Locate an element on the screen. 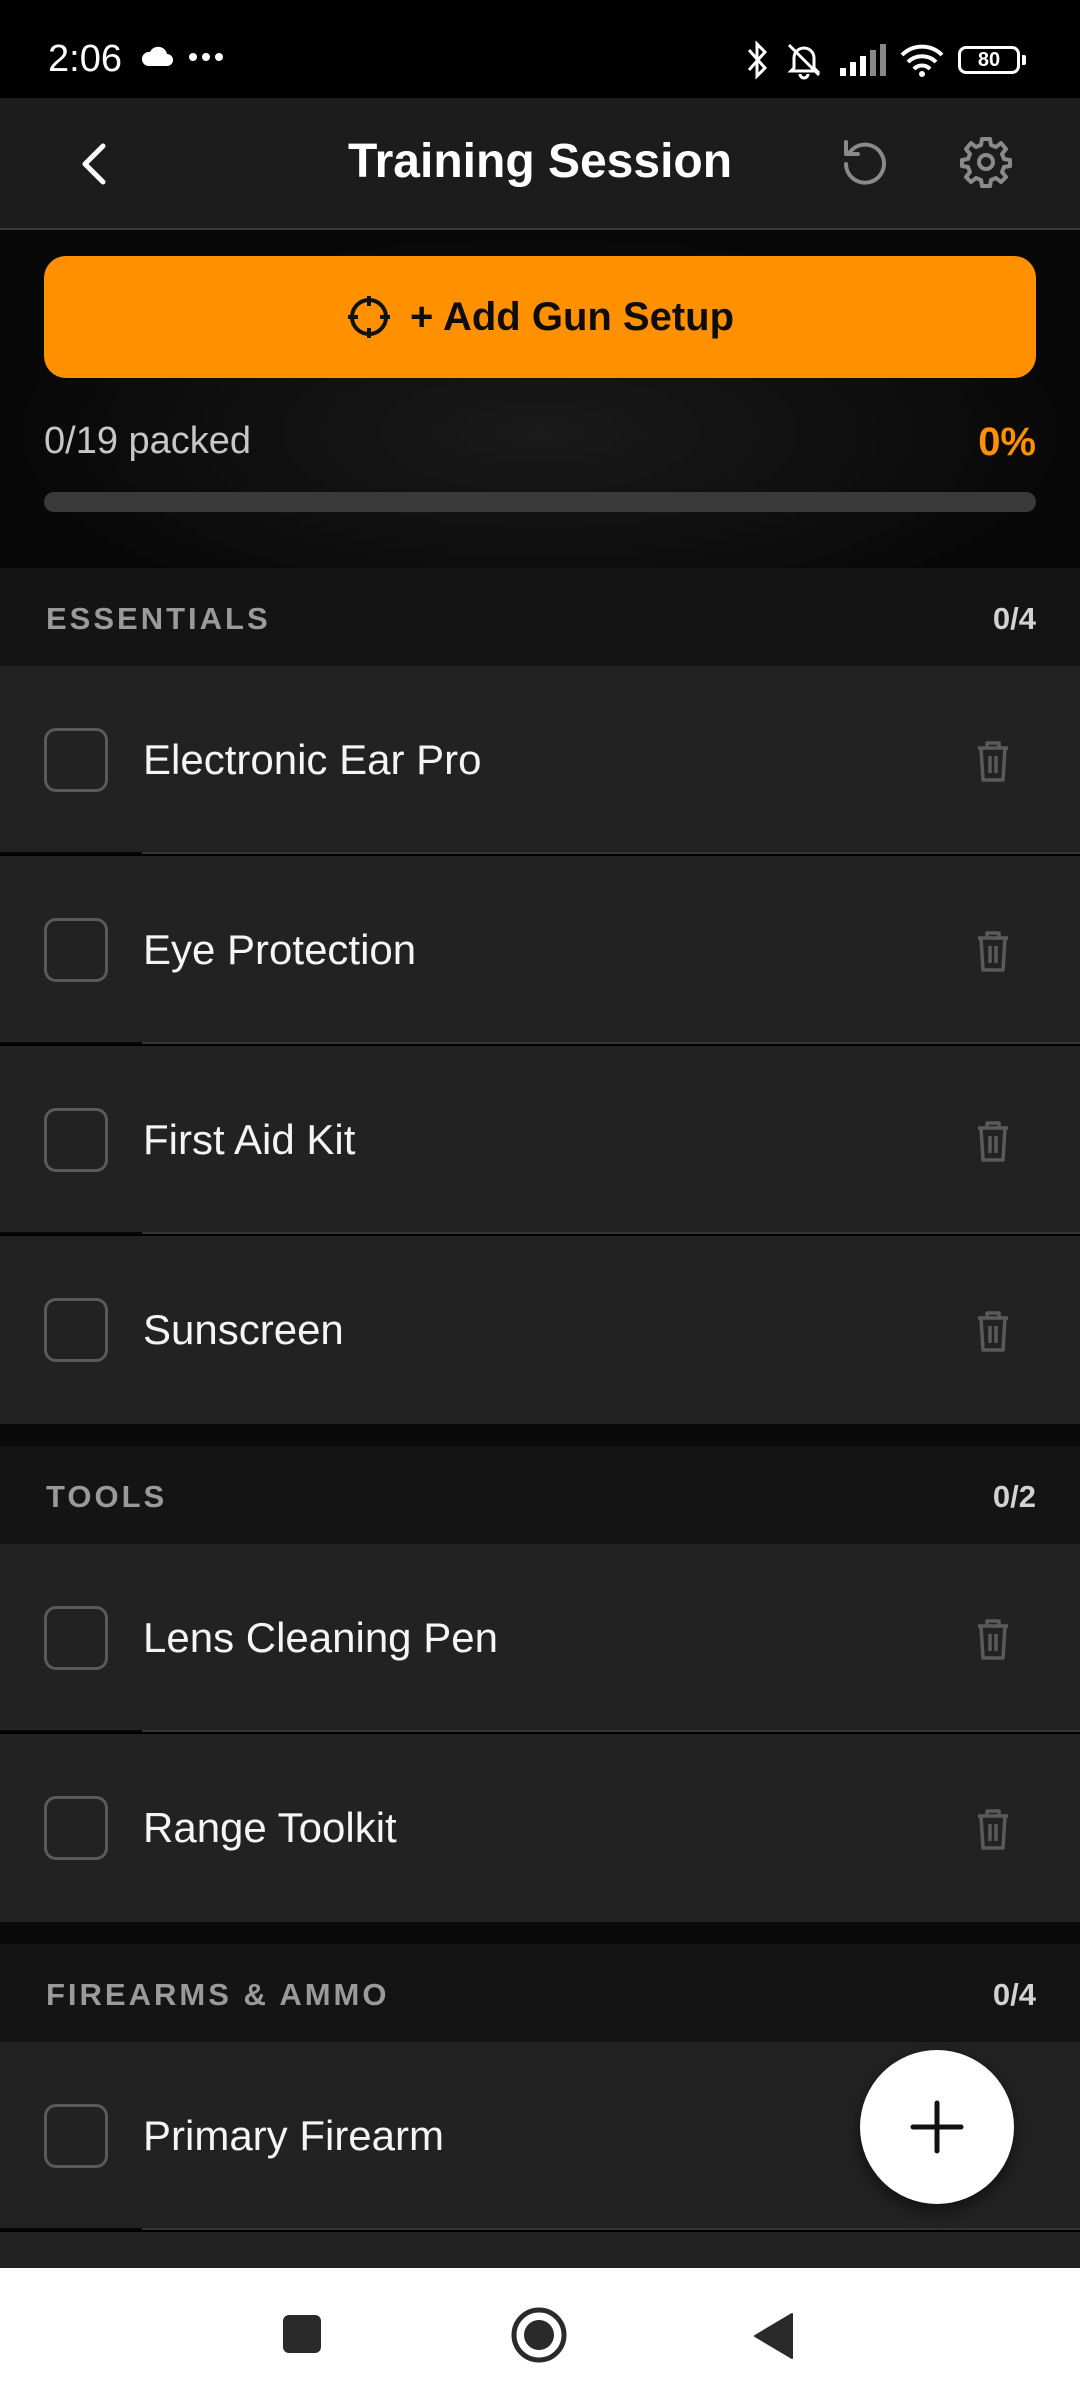  add-item-fab is located at coordinates (937, 2127).